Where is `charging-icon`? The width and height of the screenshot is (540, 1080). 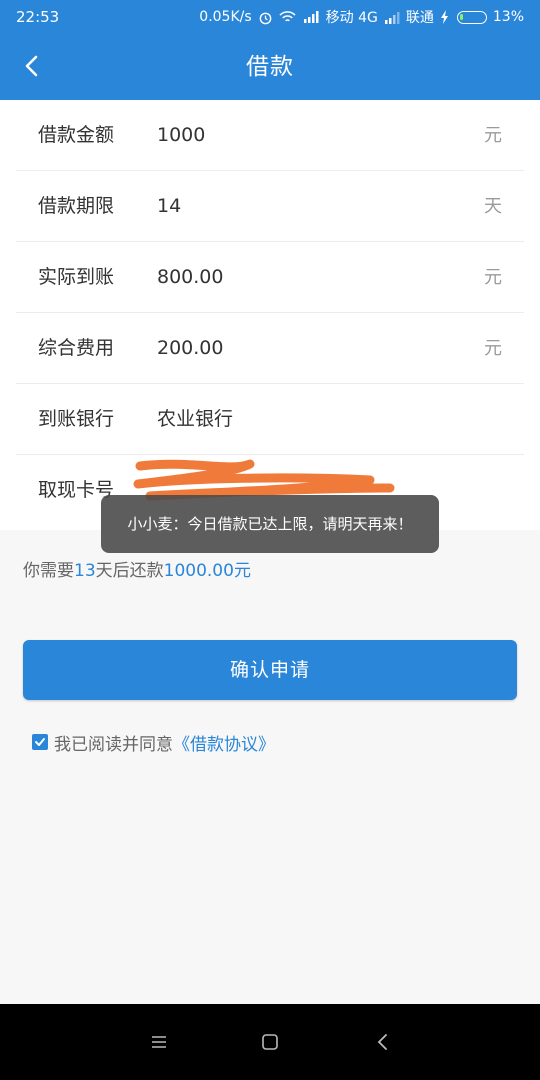 charging-icon is located at coordinates (444, 17).